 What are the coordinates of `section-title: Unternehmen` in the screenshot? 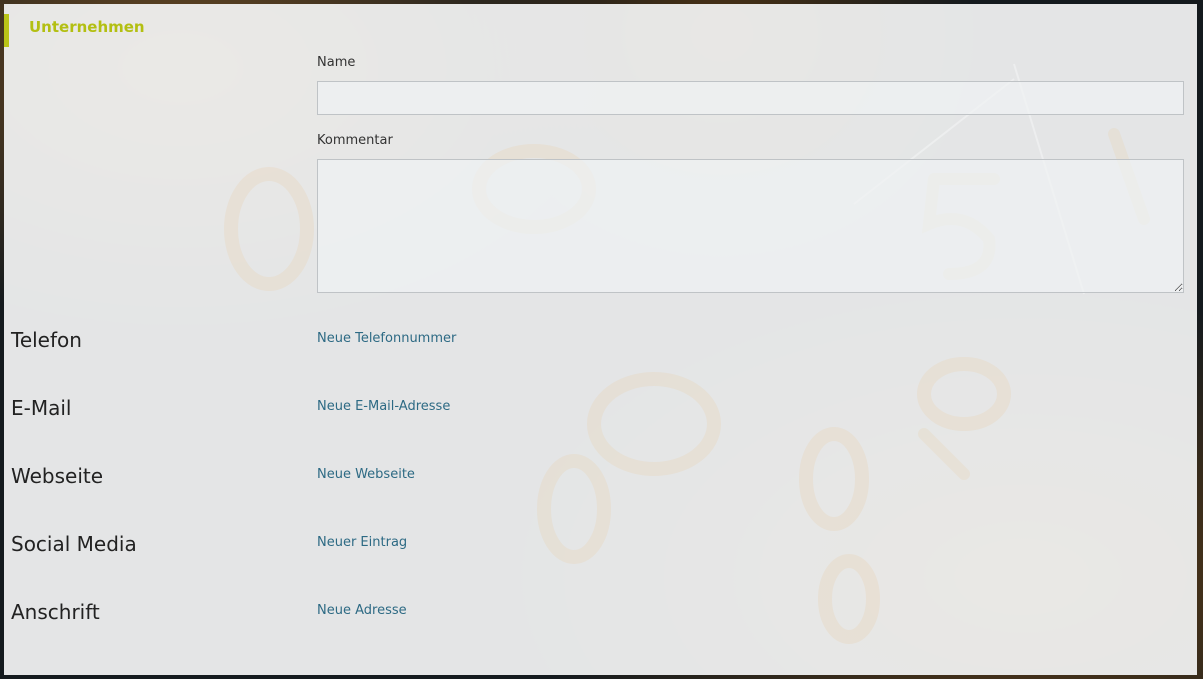 It's located at (87, 27).